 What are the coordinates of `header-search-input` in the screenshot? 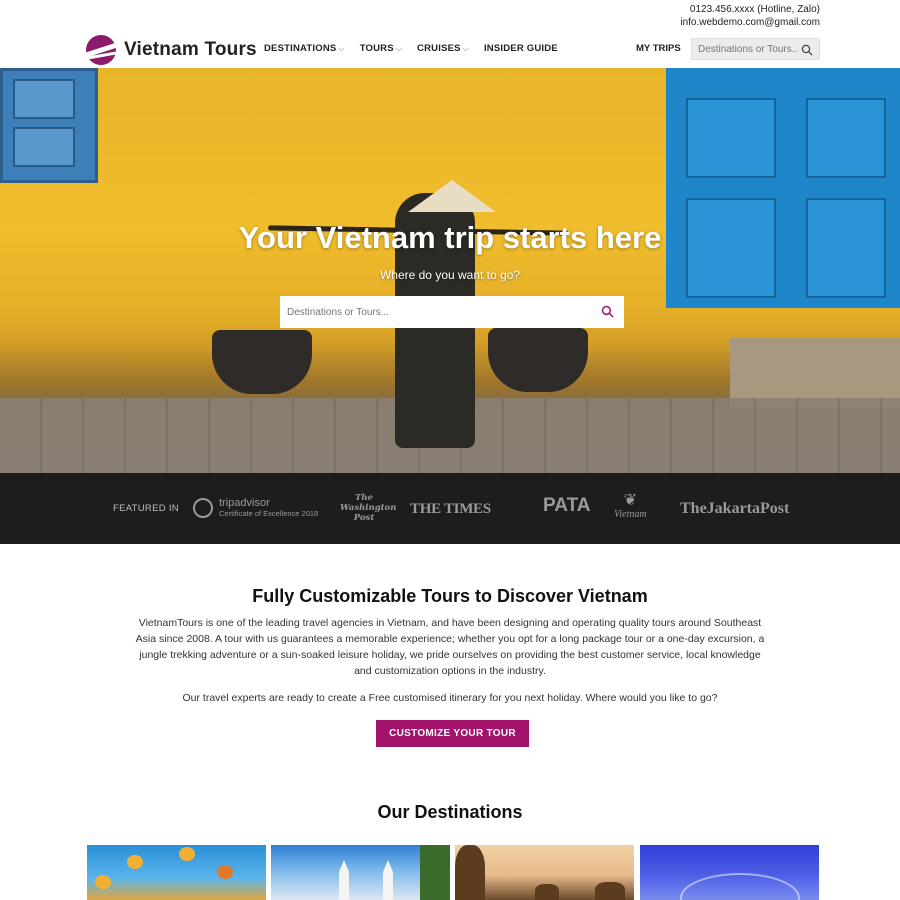 It's located at (748, 49).